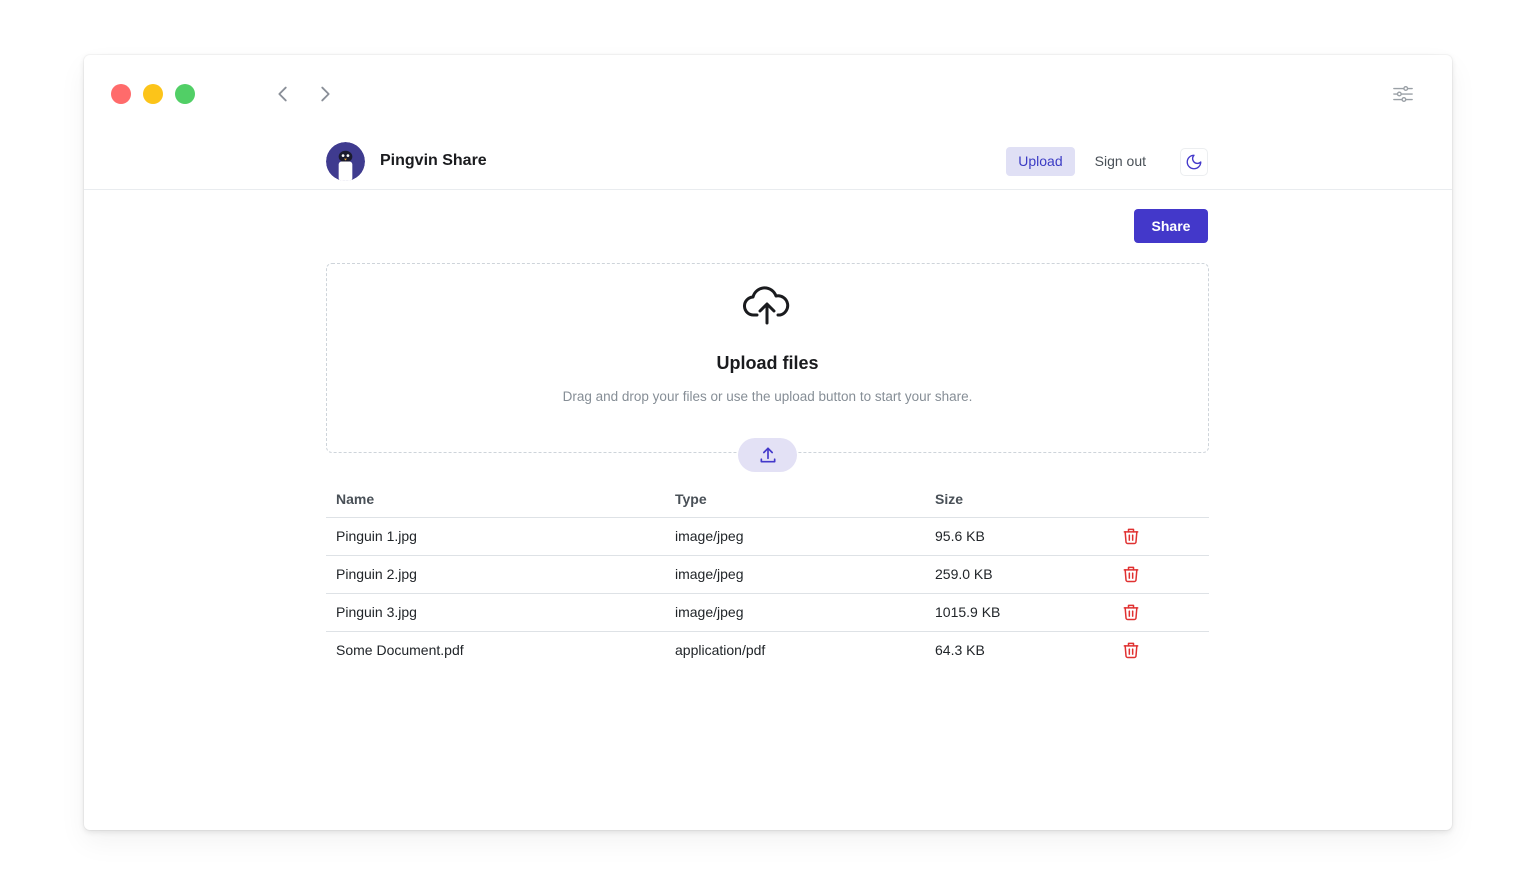  Describe the element at coordinates (1120, 161) in the screenshot. I see `sign-out-link: Sign out` at that location.